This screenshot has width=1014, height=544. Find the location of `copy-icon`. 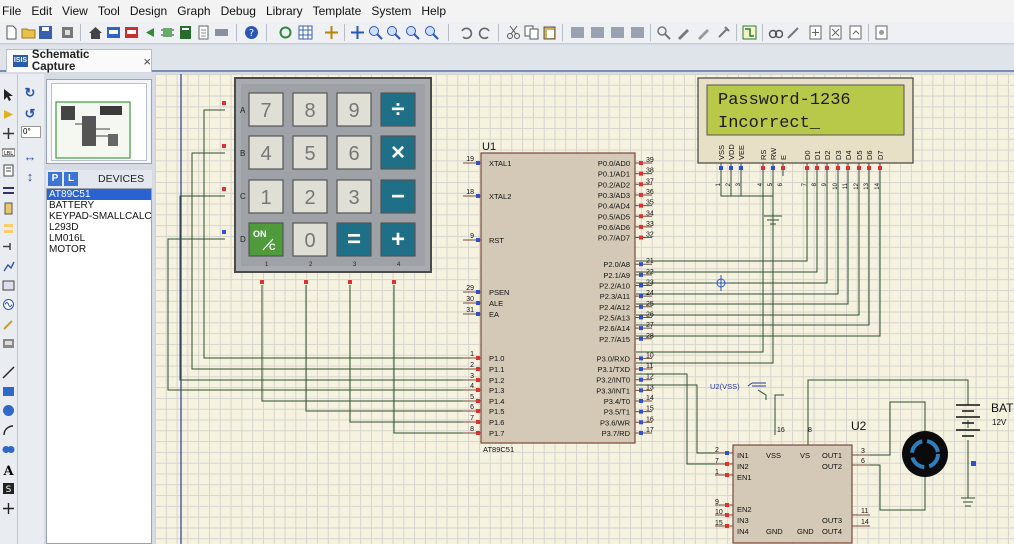

copy-icon is located at coordinates (531, 32).